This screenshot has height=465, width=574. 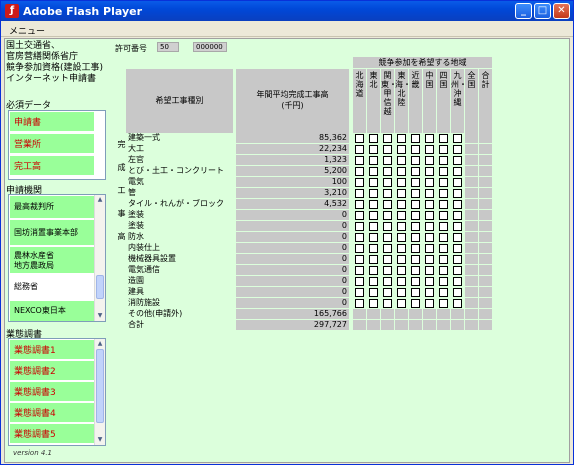 What do you see at coordinates (52, 412) in the screenshot?
I see `survey-item-4: 業態調書4` at bounding box center [52, 412].